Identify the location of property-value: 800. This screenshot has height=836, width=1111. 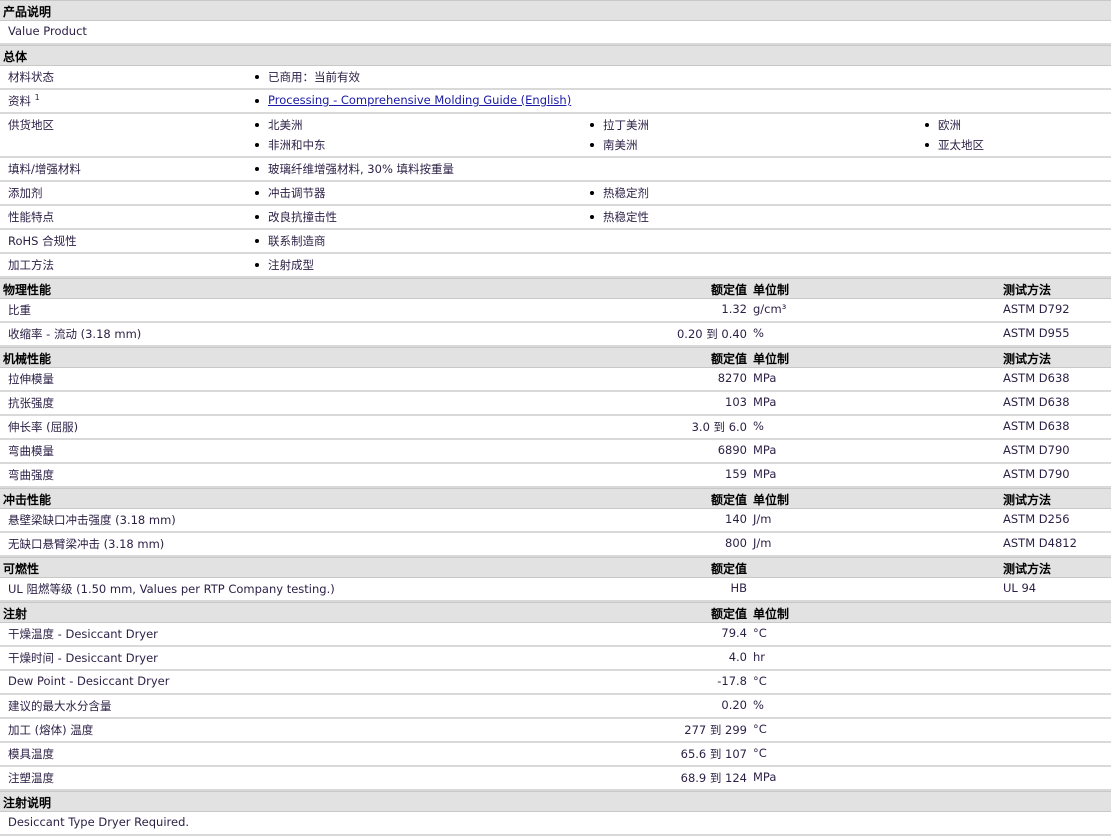
(736, 543).